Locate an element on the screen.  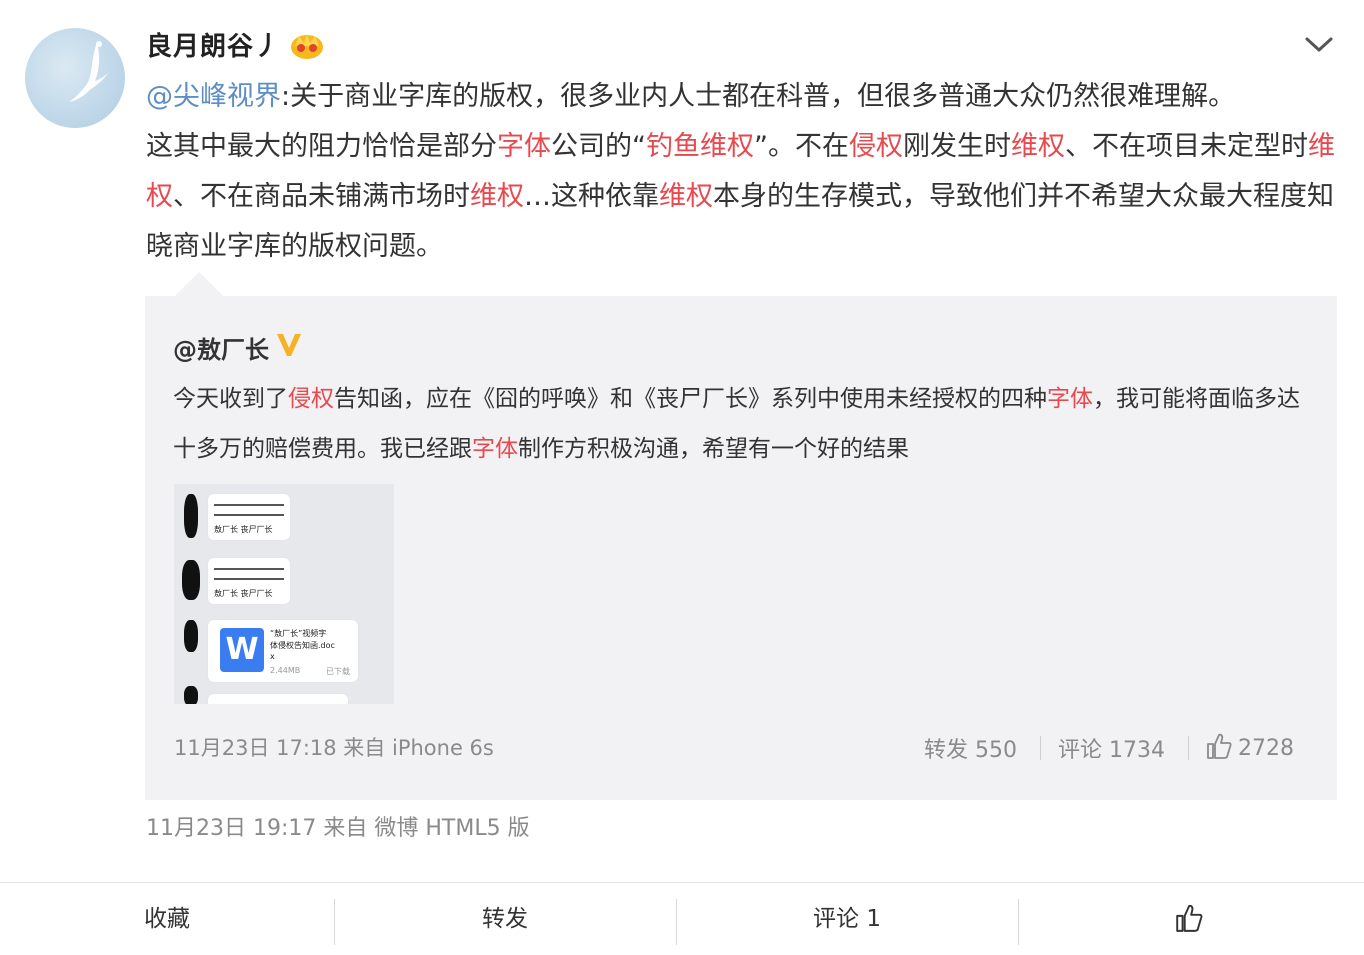
post-text: 、不在项目未定型时 is located at coordinates (1186, 146).